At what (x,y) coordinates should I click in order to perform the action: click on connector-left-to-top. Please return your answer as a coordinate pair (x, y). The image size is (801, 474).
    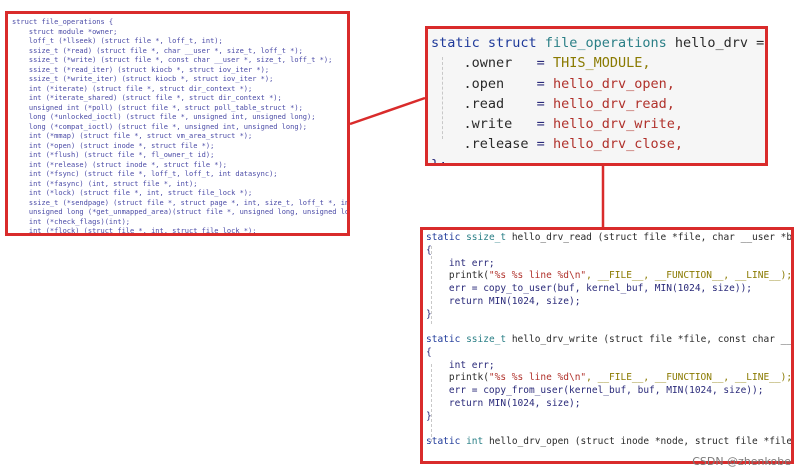
    Looking at the image, I should click on (387, 111).